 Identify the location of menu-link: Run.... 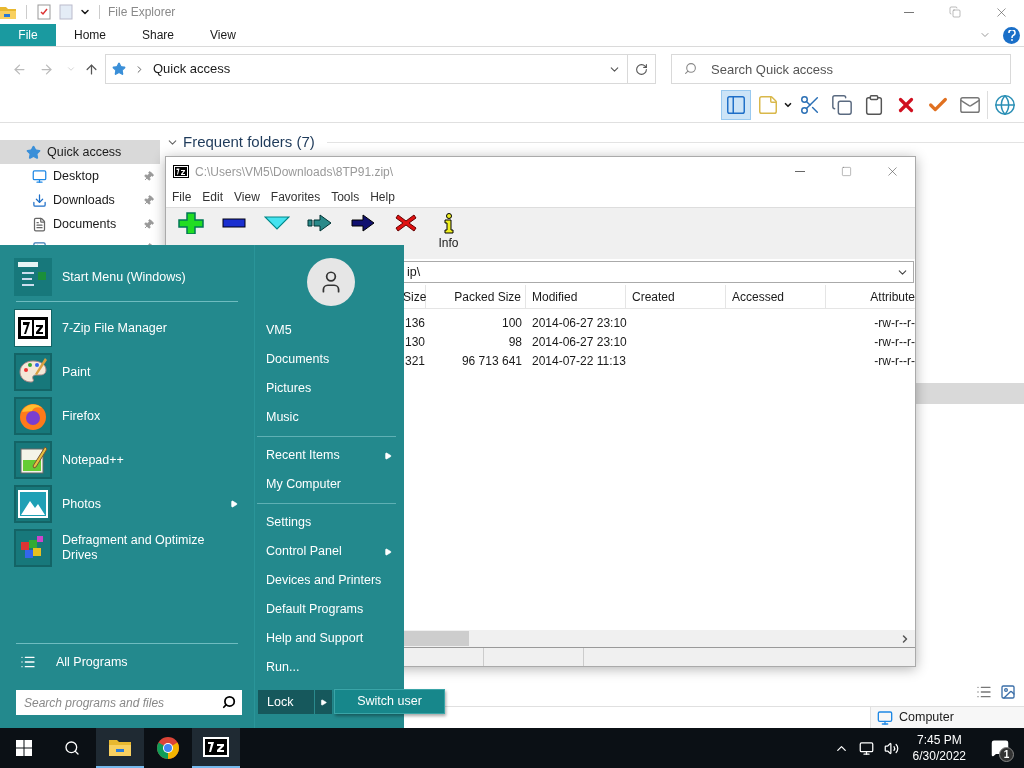
(326, 667).